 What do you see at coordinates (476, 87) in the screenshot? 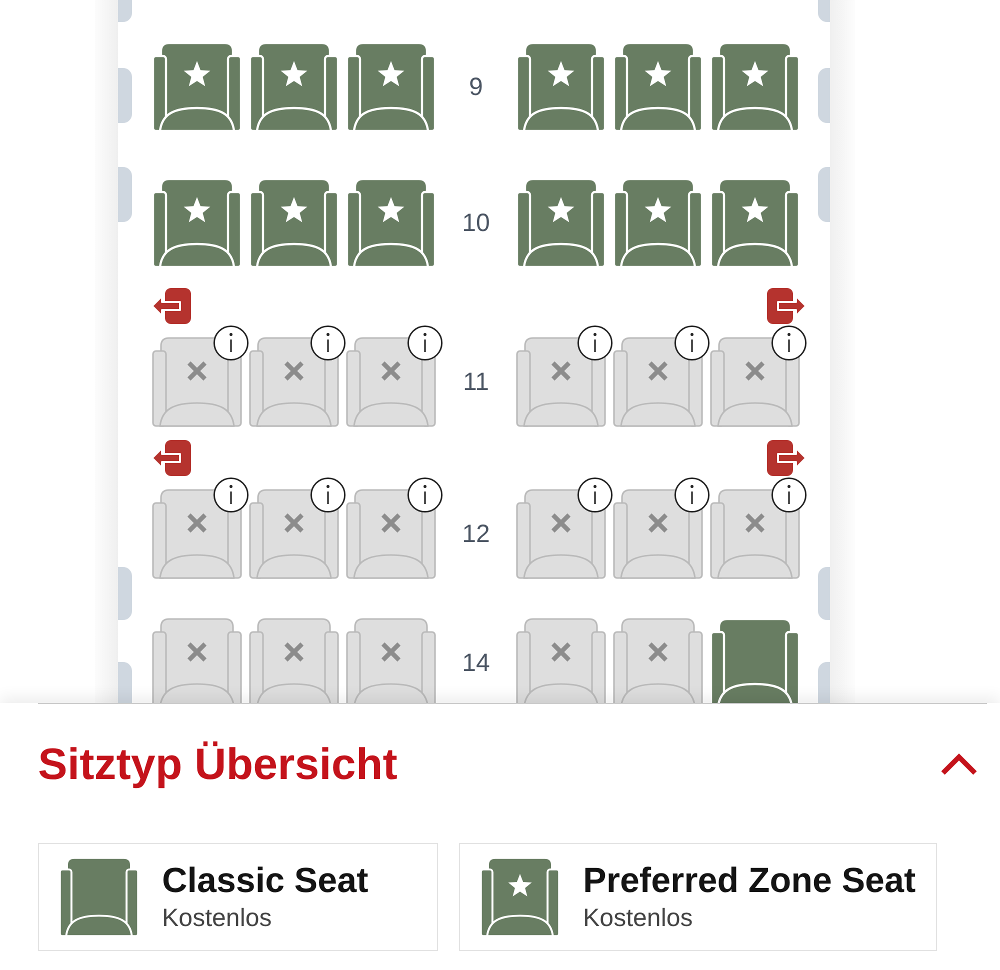
I see `row-number: 9` at bounding box center [476, 87].